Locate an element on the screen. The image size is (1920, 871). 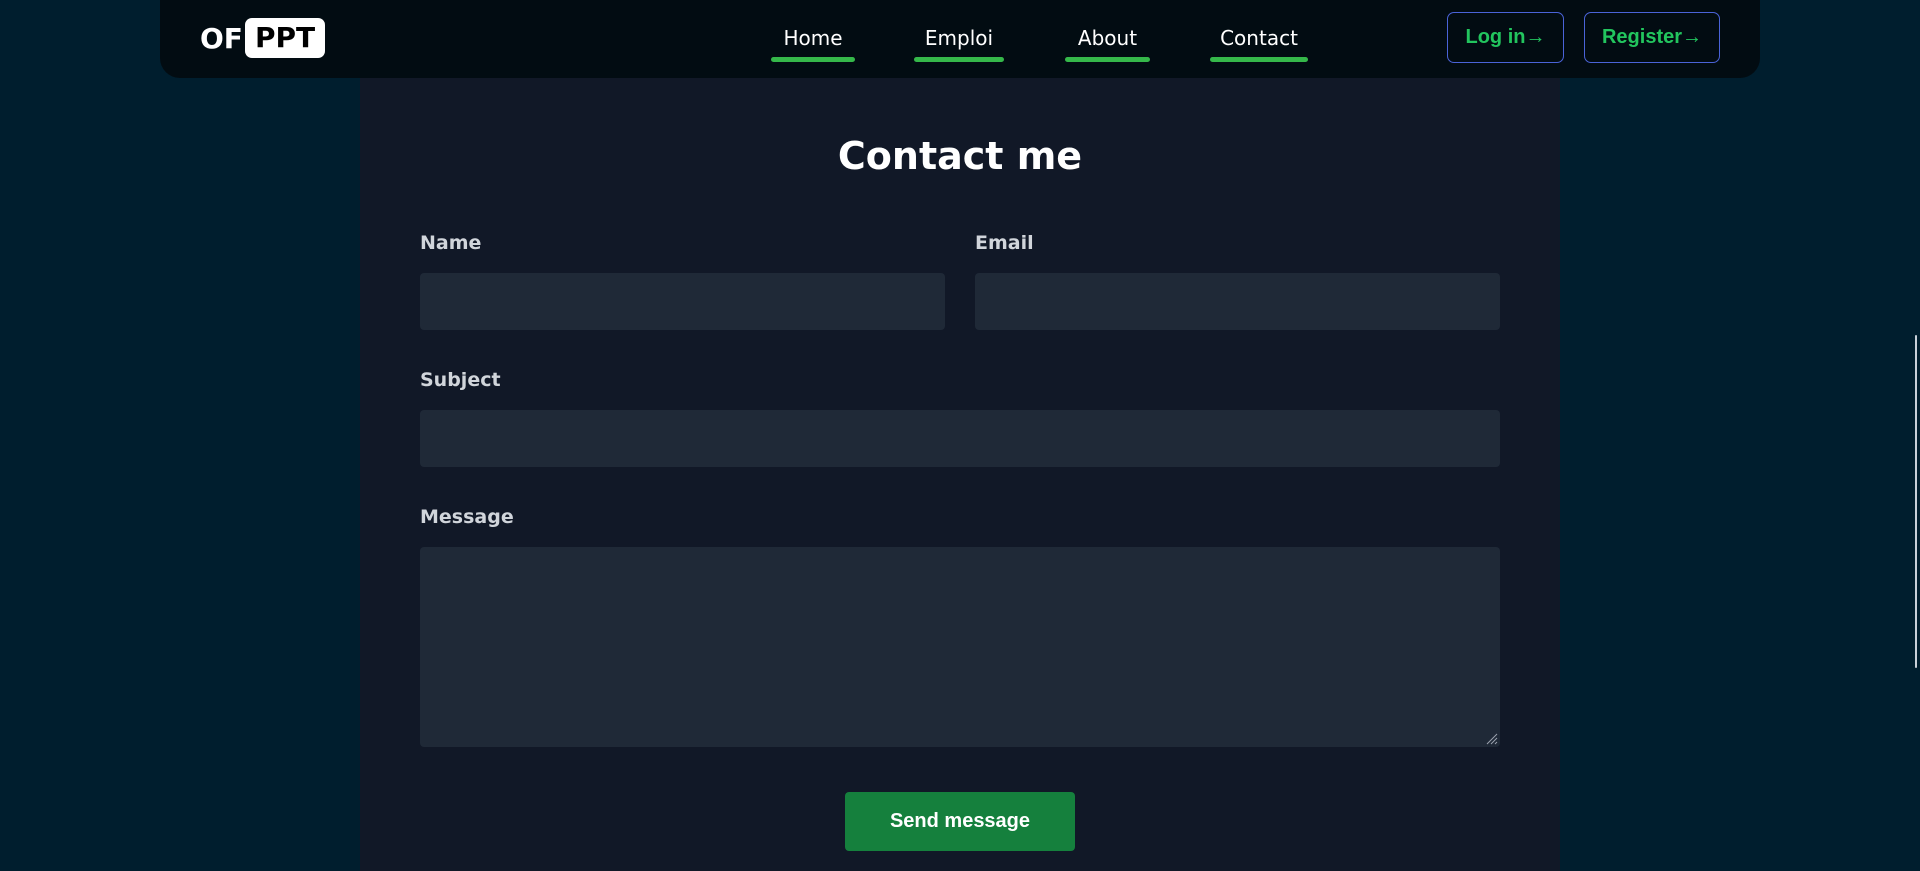
nav-link-label: Home is located at coordinates (813, 38).